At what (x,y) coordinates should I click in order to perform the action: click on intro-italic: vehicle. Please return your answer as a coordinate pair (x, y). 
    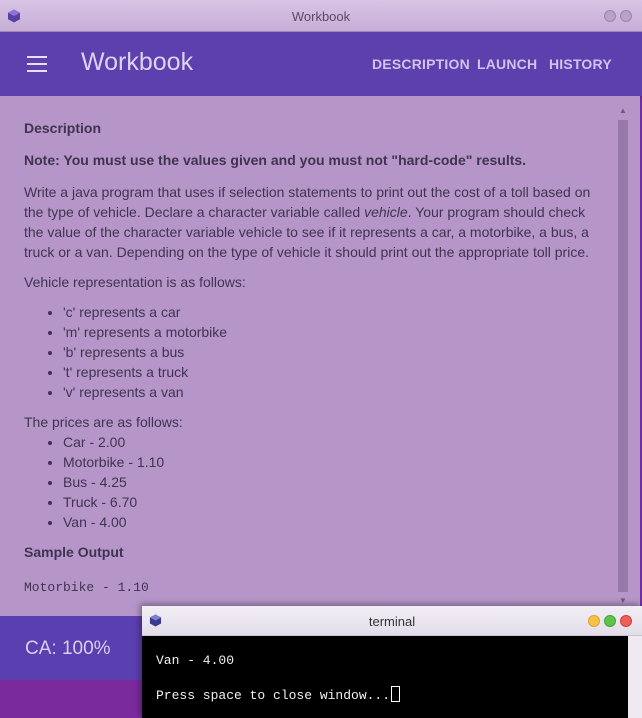
    Looking at the image, I should click on (386, 212).